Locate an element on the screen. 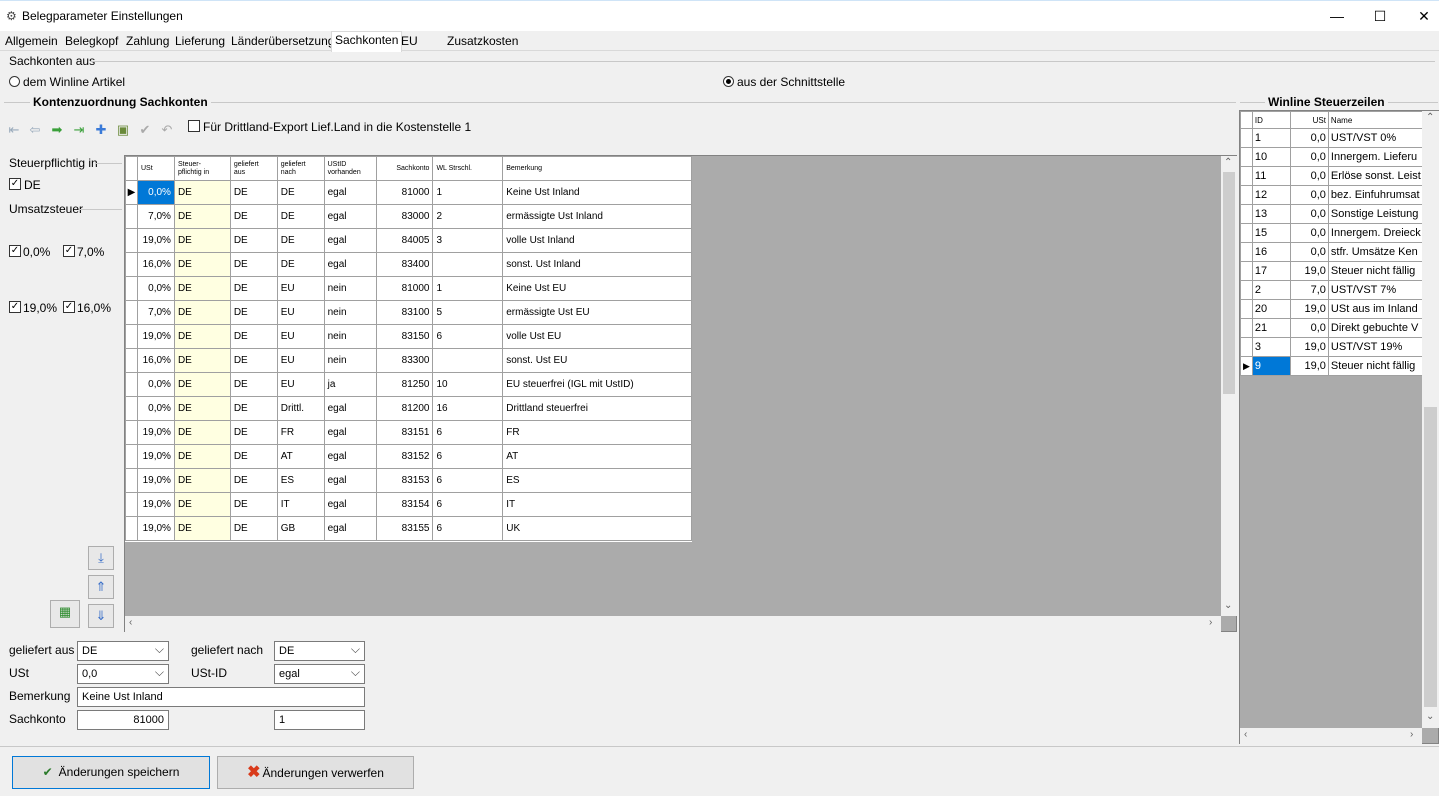 The height and width of the screenshot is (796, 1439). prev-record-icon: ⇦ is located at coordinates (35, 130).